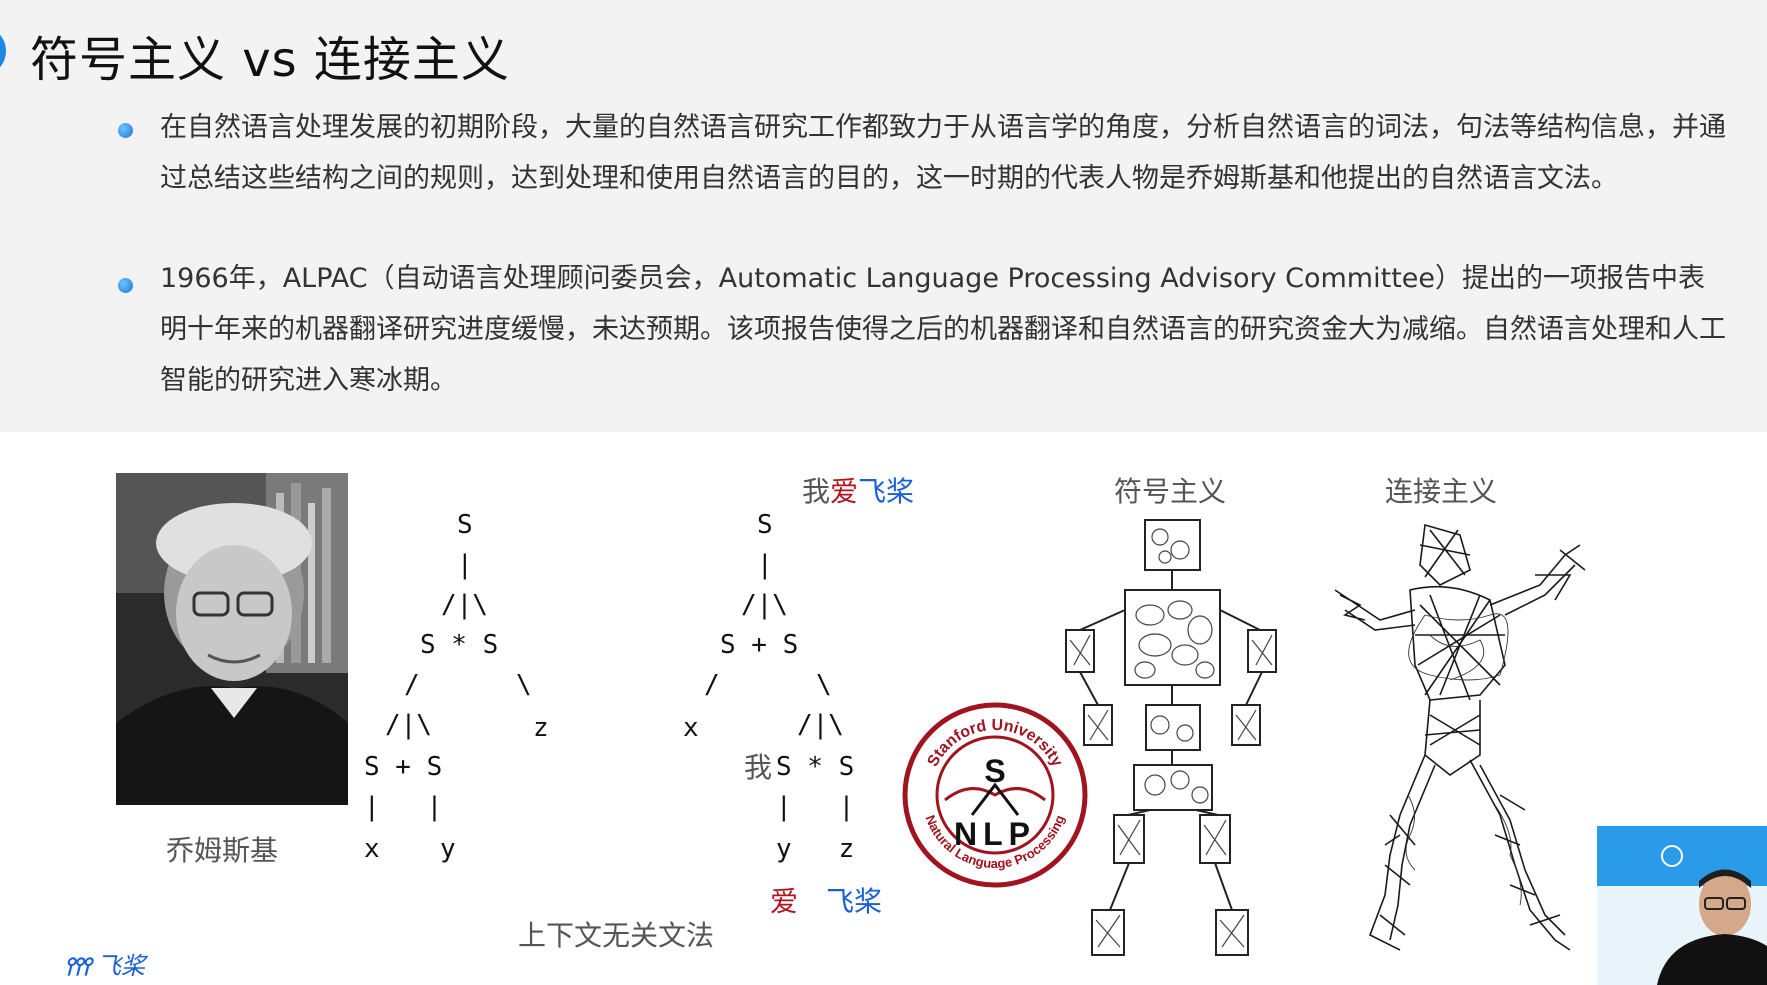  Describe the element at coordinates (77, 967) in the screenshot. I see `paddle-mark-icon: ⫯⫯⫯` at that location.